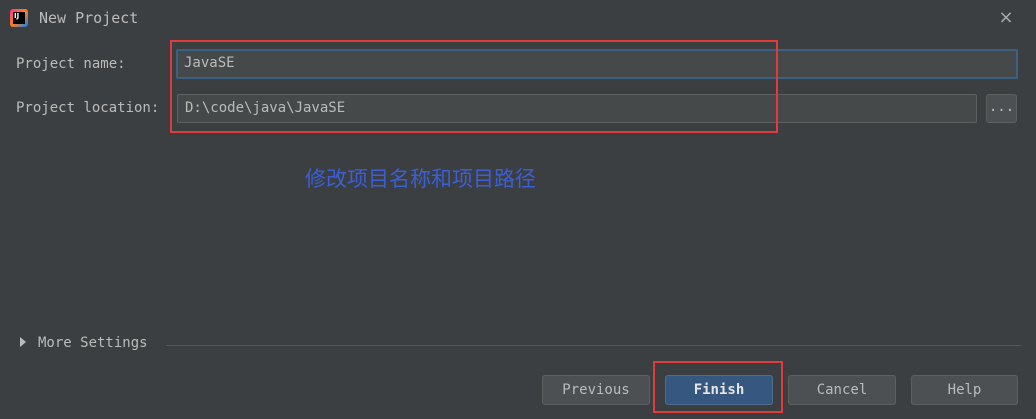 Image resolution: width=1036 pixels, height=419 pixels. I want to click on highlight-box-finish, so click(718, 387).